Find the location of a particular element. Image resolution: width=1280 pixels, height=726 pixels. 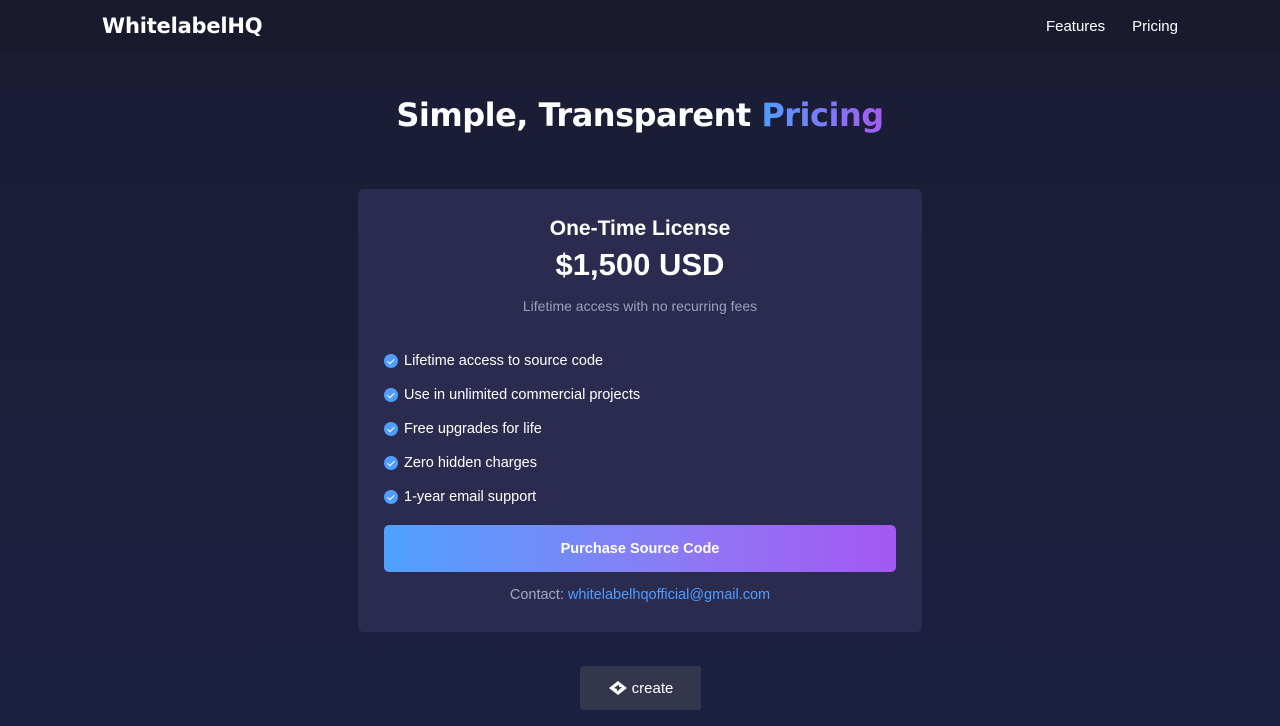

plan-title: One-Time License is located at coordinates (640, 228).